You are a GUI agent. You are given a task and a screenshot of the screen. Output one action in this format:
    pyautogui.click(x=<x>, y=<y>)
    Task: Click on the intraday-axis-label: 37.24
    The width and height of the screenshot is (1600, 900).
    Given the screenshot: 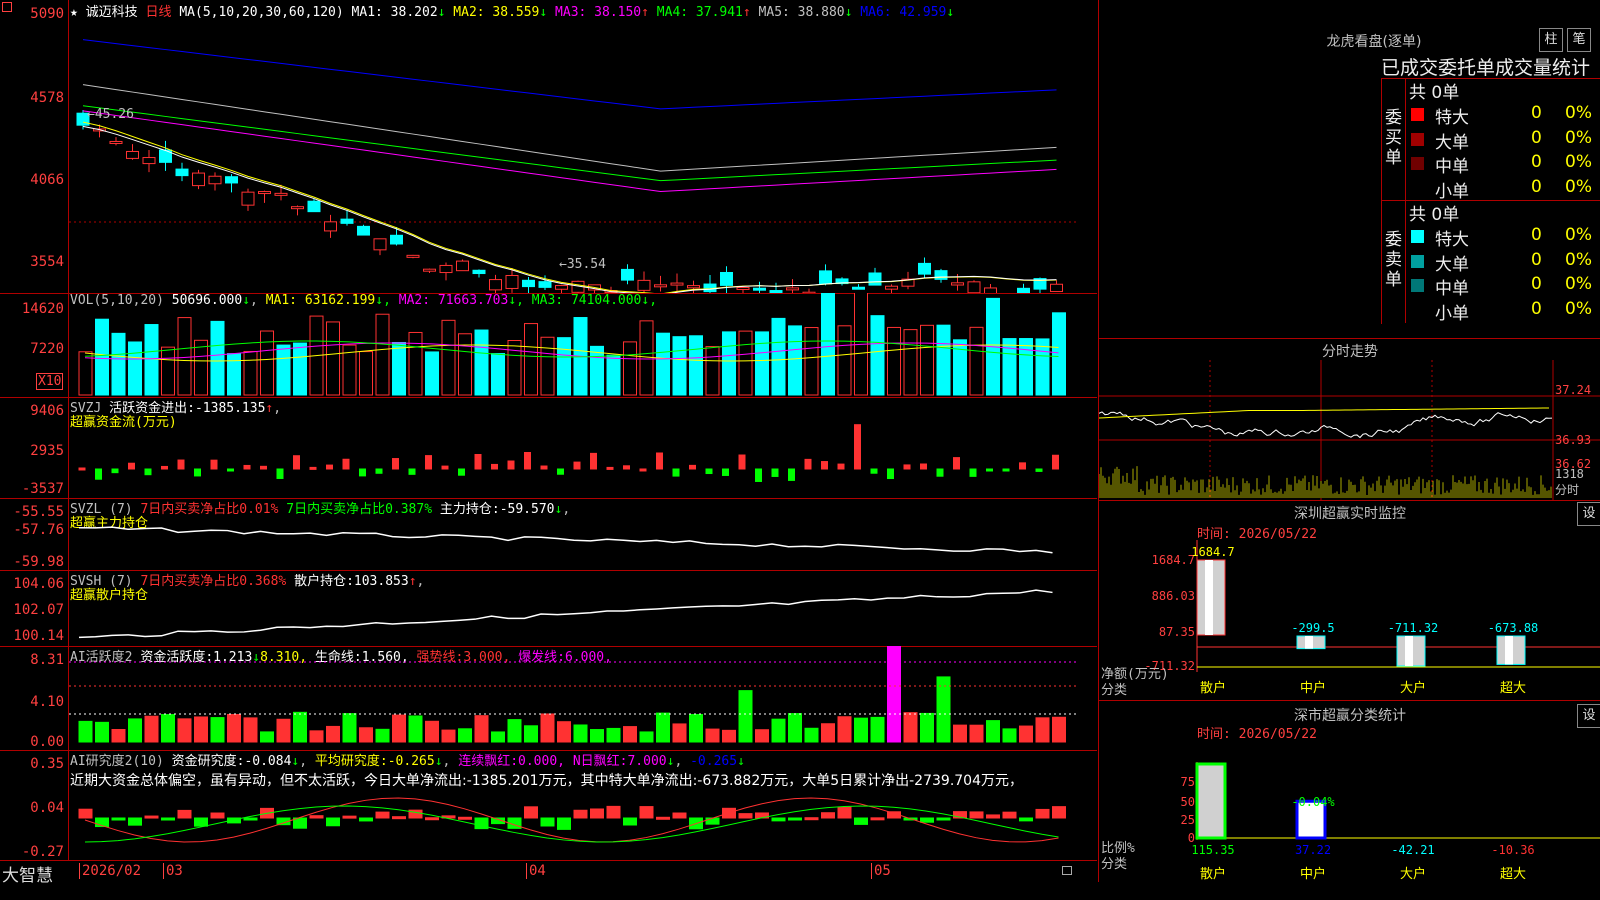 What is the action you would take?
    pyautogui.click(x=1573, y=390)
    